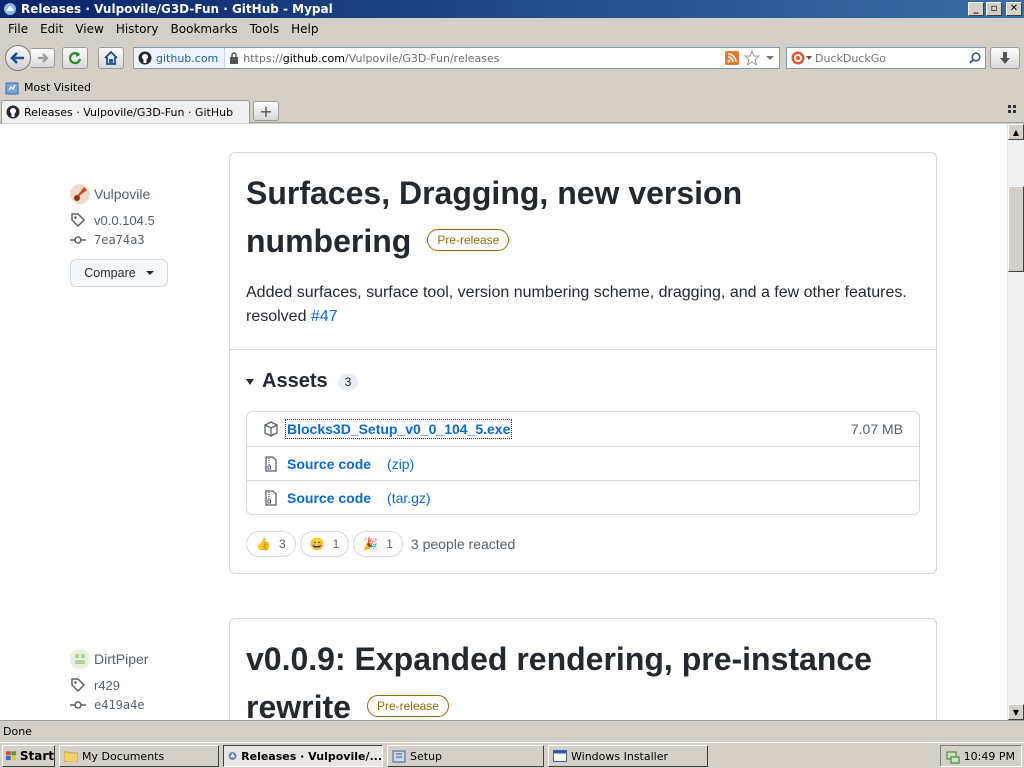  I want to click on search-button, so click(975, 58).